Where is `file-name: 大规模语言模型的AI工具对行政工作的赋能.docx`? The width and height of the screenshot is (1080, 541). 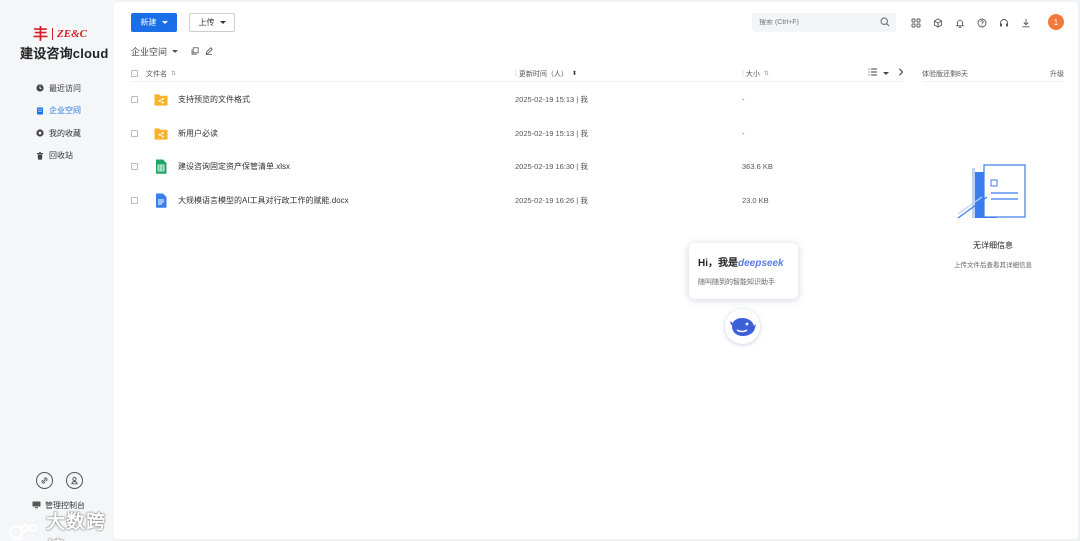 file-name: 大规模语言模型的AI工具对行政工作的赋能.docx is located at coordinates (263, 200).